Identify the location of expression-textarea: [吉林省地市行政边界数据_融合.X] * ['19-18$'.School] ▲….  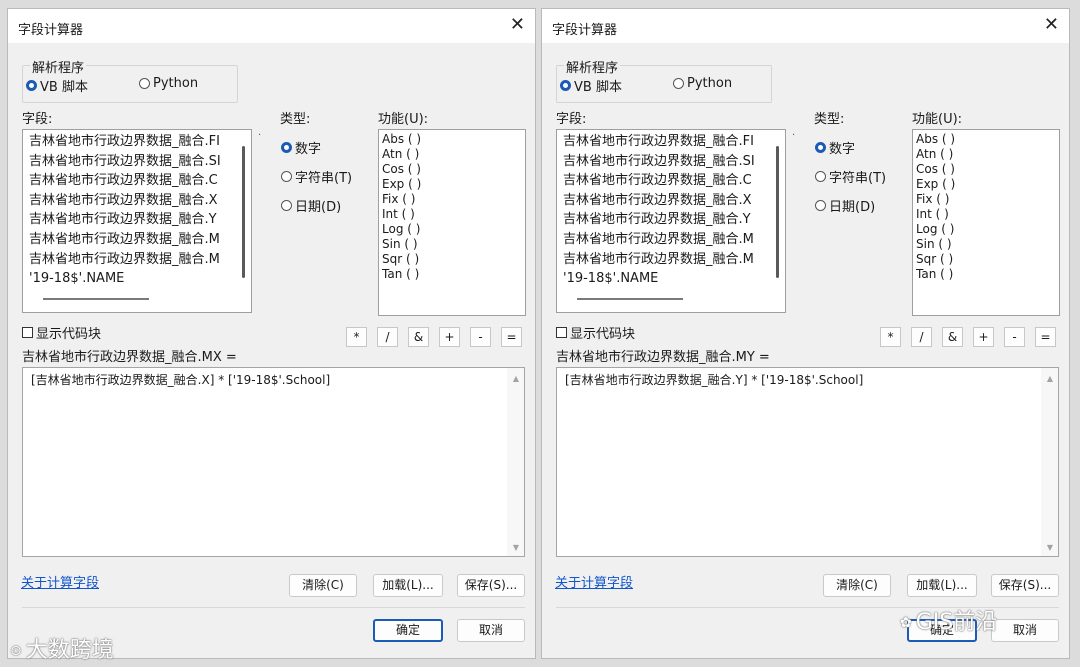
(273, 462).